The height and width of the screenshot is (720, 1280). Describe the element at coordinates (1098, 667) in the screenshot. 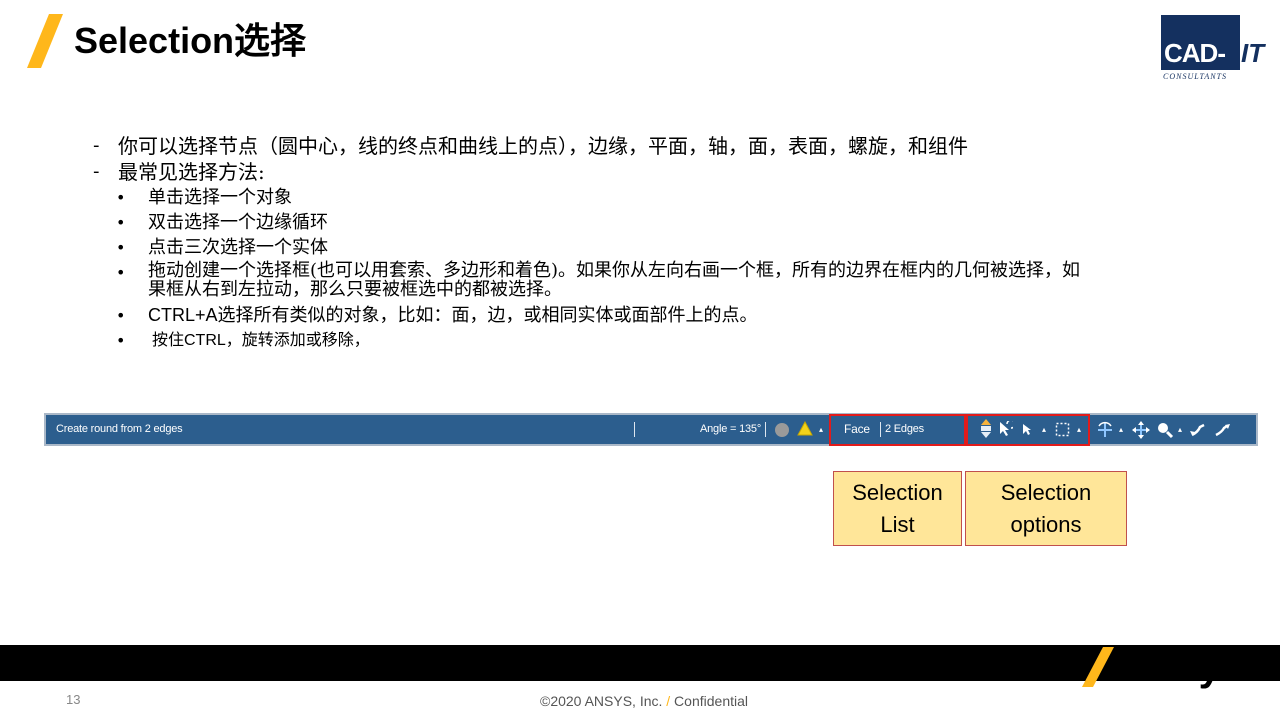

I see `ansys-logo-slash` at that location.